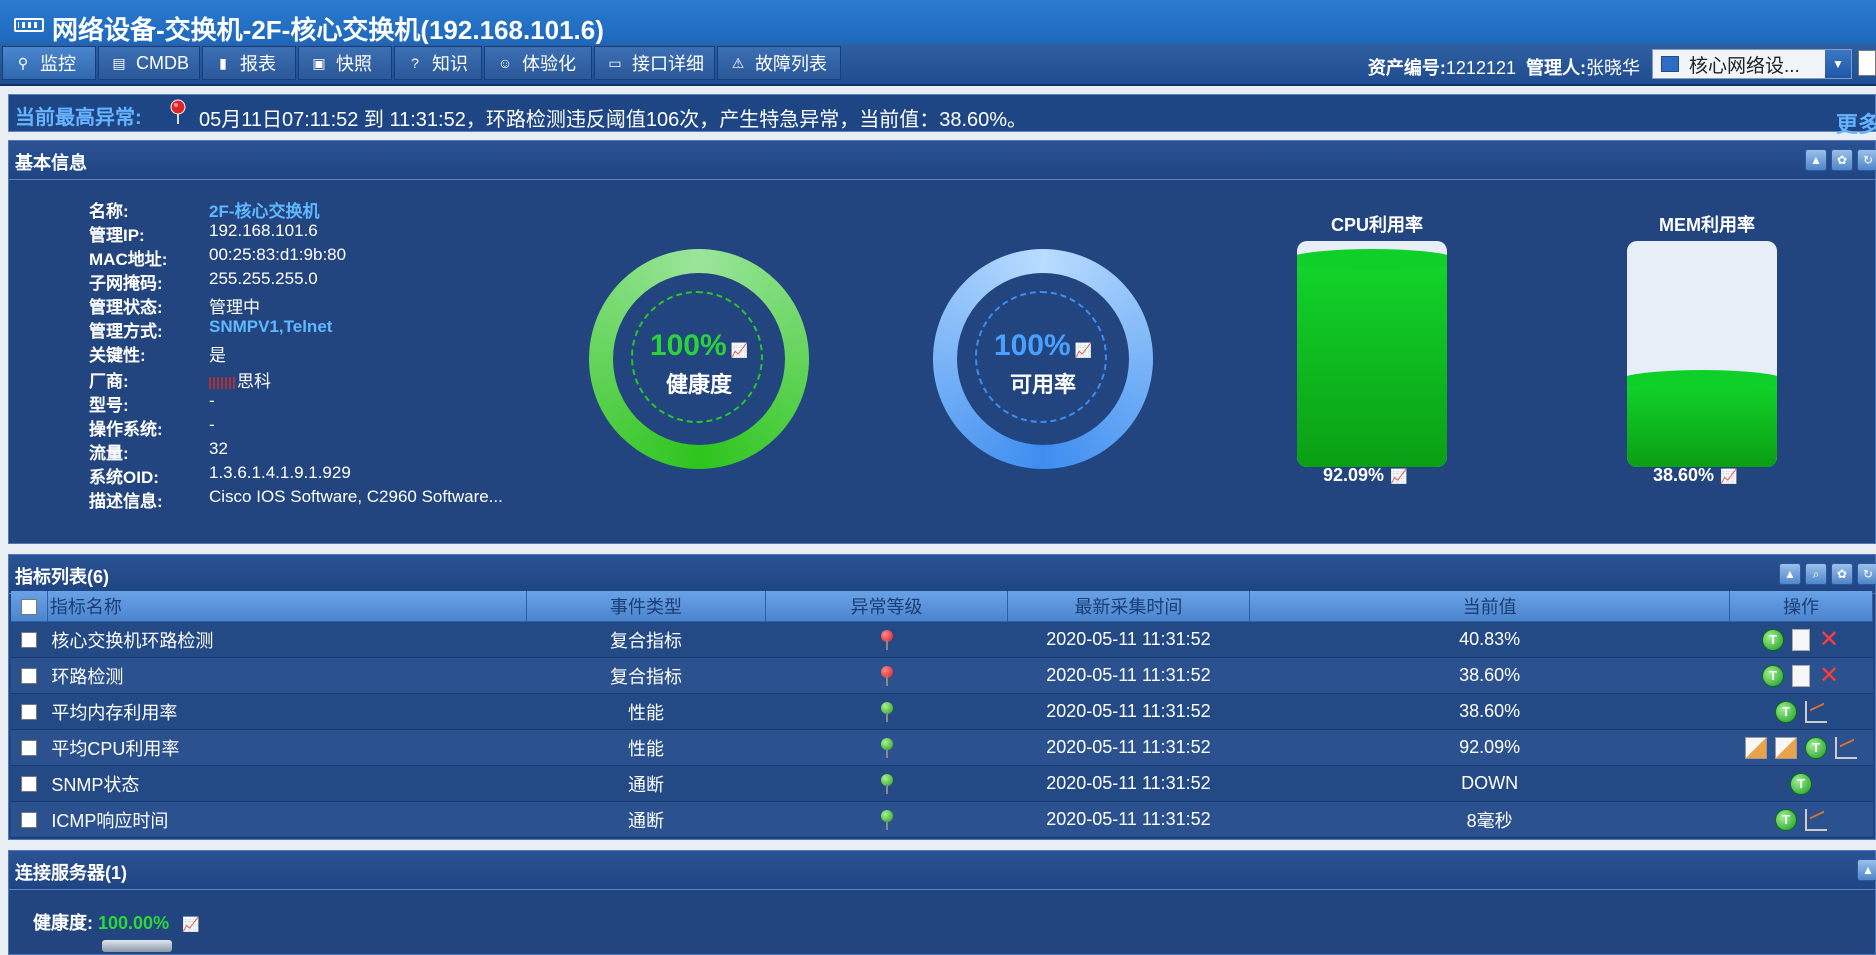 This screenshot has height=955, width=1876. What do you see at coordinates (23, 62) in the screenshot?
I see `binoculars-icon: ⚲` at bounding box center [23, 62].